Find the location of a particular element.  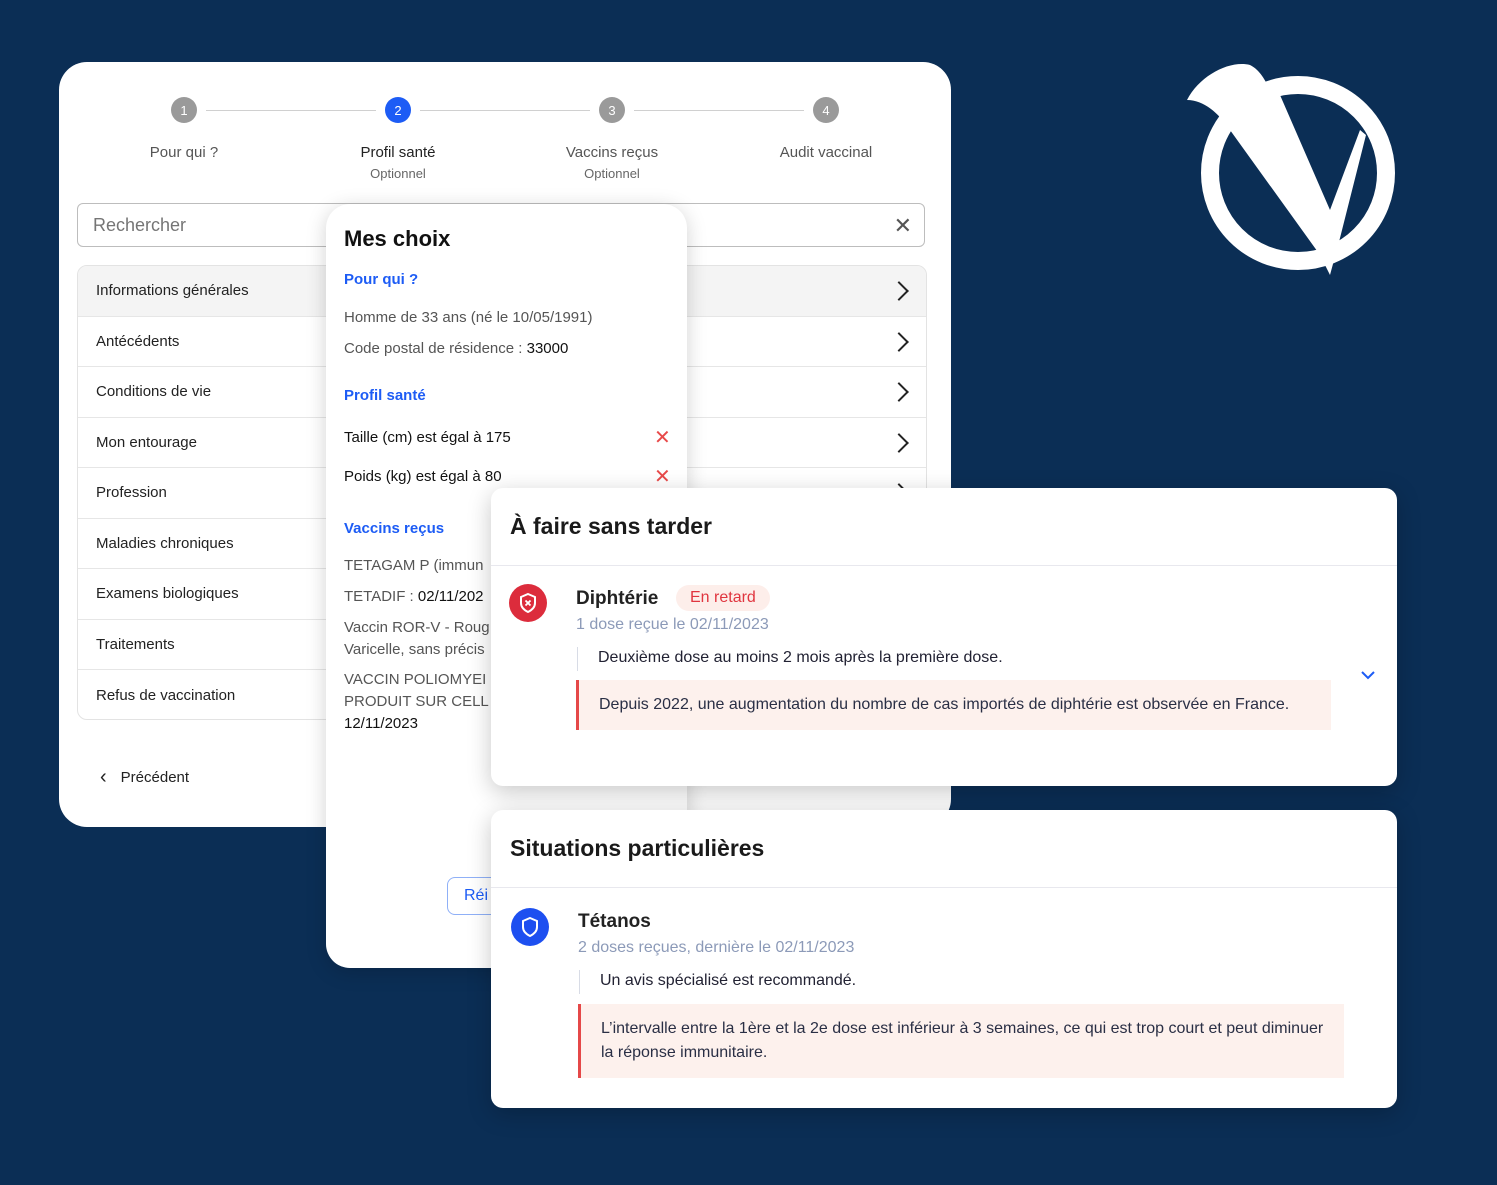

logo-icon is located at coordinates (1291, 169).